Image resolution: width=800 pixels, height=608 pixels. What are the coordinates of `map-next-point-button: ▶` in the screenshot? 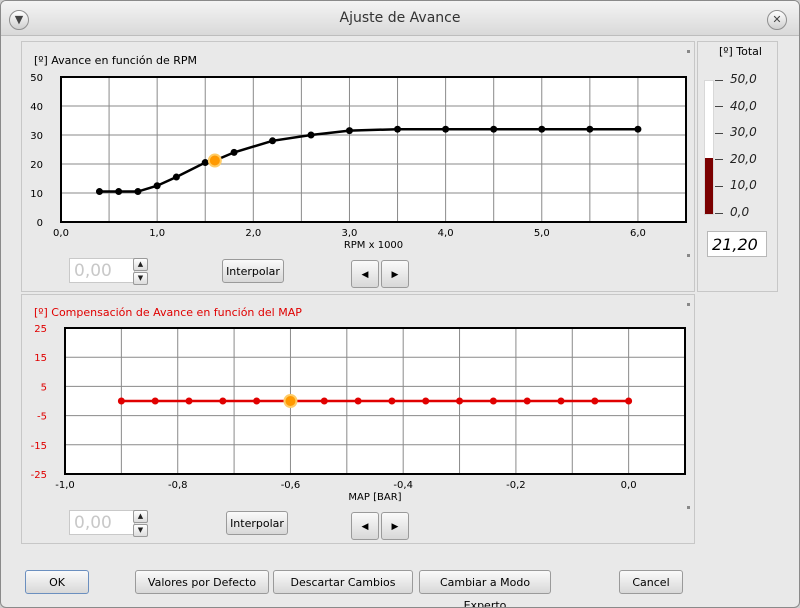 It's located at (395, 526).